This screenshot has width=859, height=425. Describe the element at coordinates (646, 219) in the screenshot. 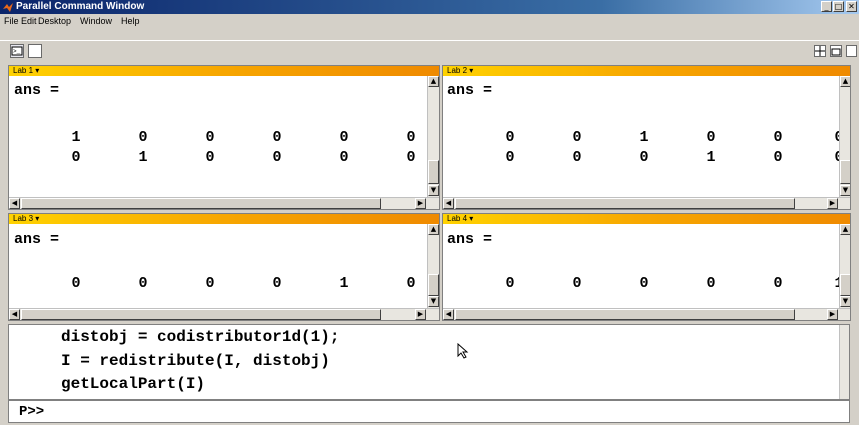

I see `lab-header: Lab 4 ▾` at that location.